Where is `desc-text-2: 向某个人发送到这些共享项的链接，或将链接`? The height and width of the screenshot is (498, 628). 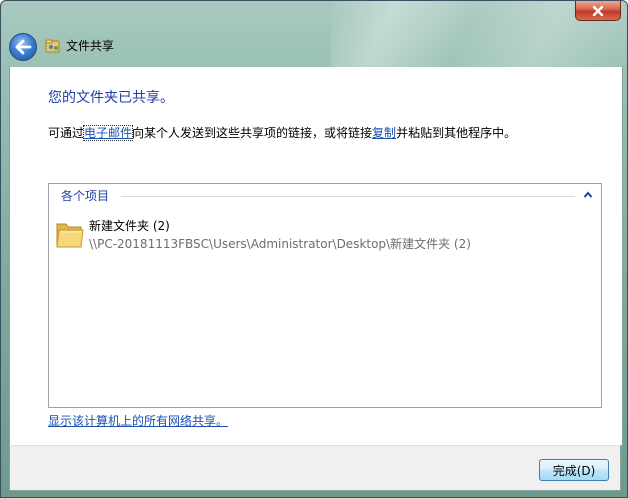
desc-text-2: 向某个人发送到这些共享项的链接，或将链接 is located at coordinates (252, 133).